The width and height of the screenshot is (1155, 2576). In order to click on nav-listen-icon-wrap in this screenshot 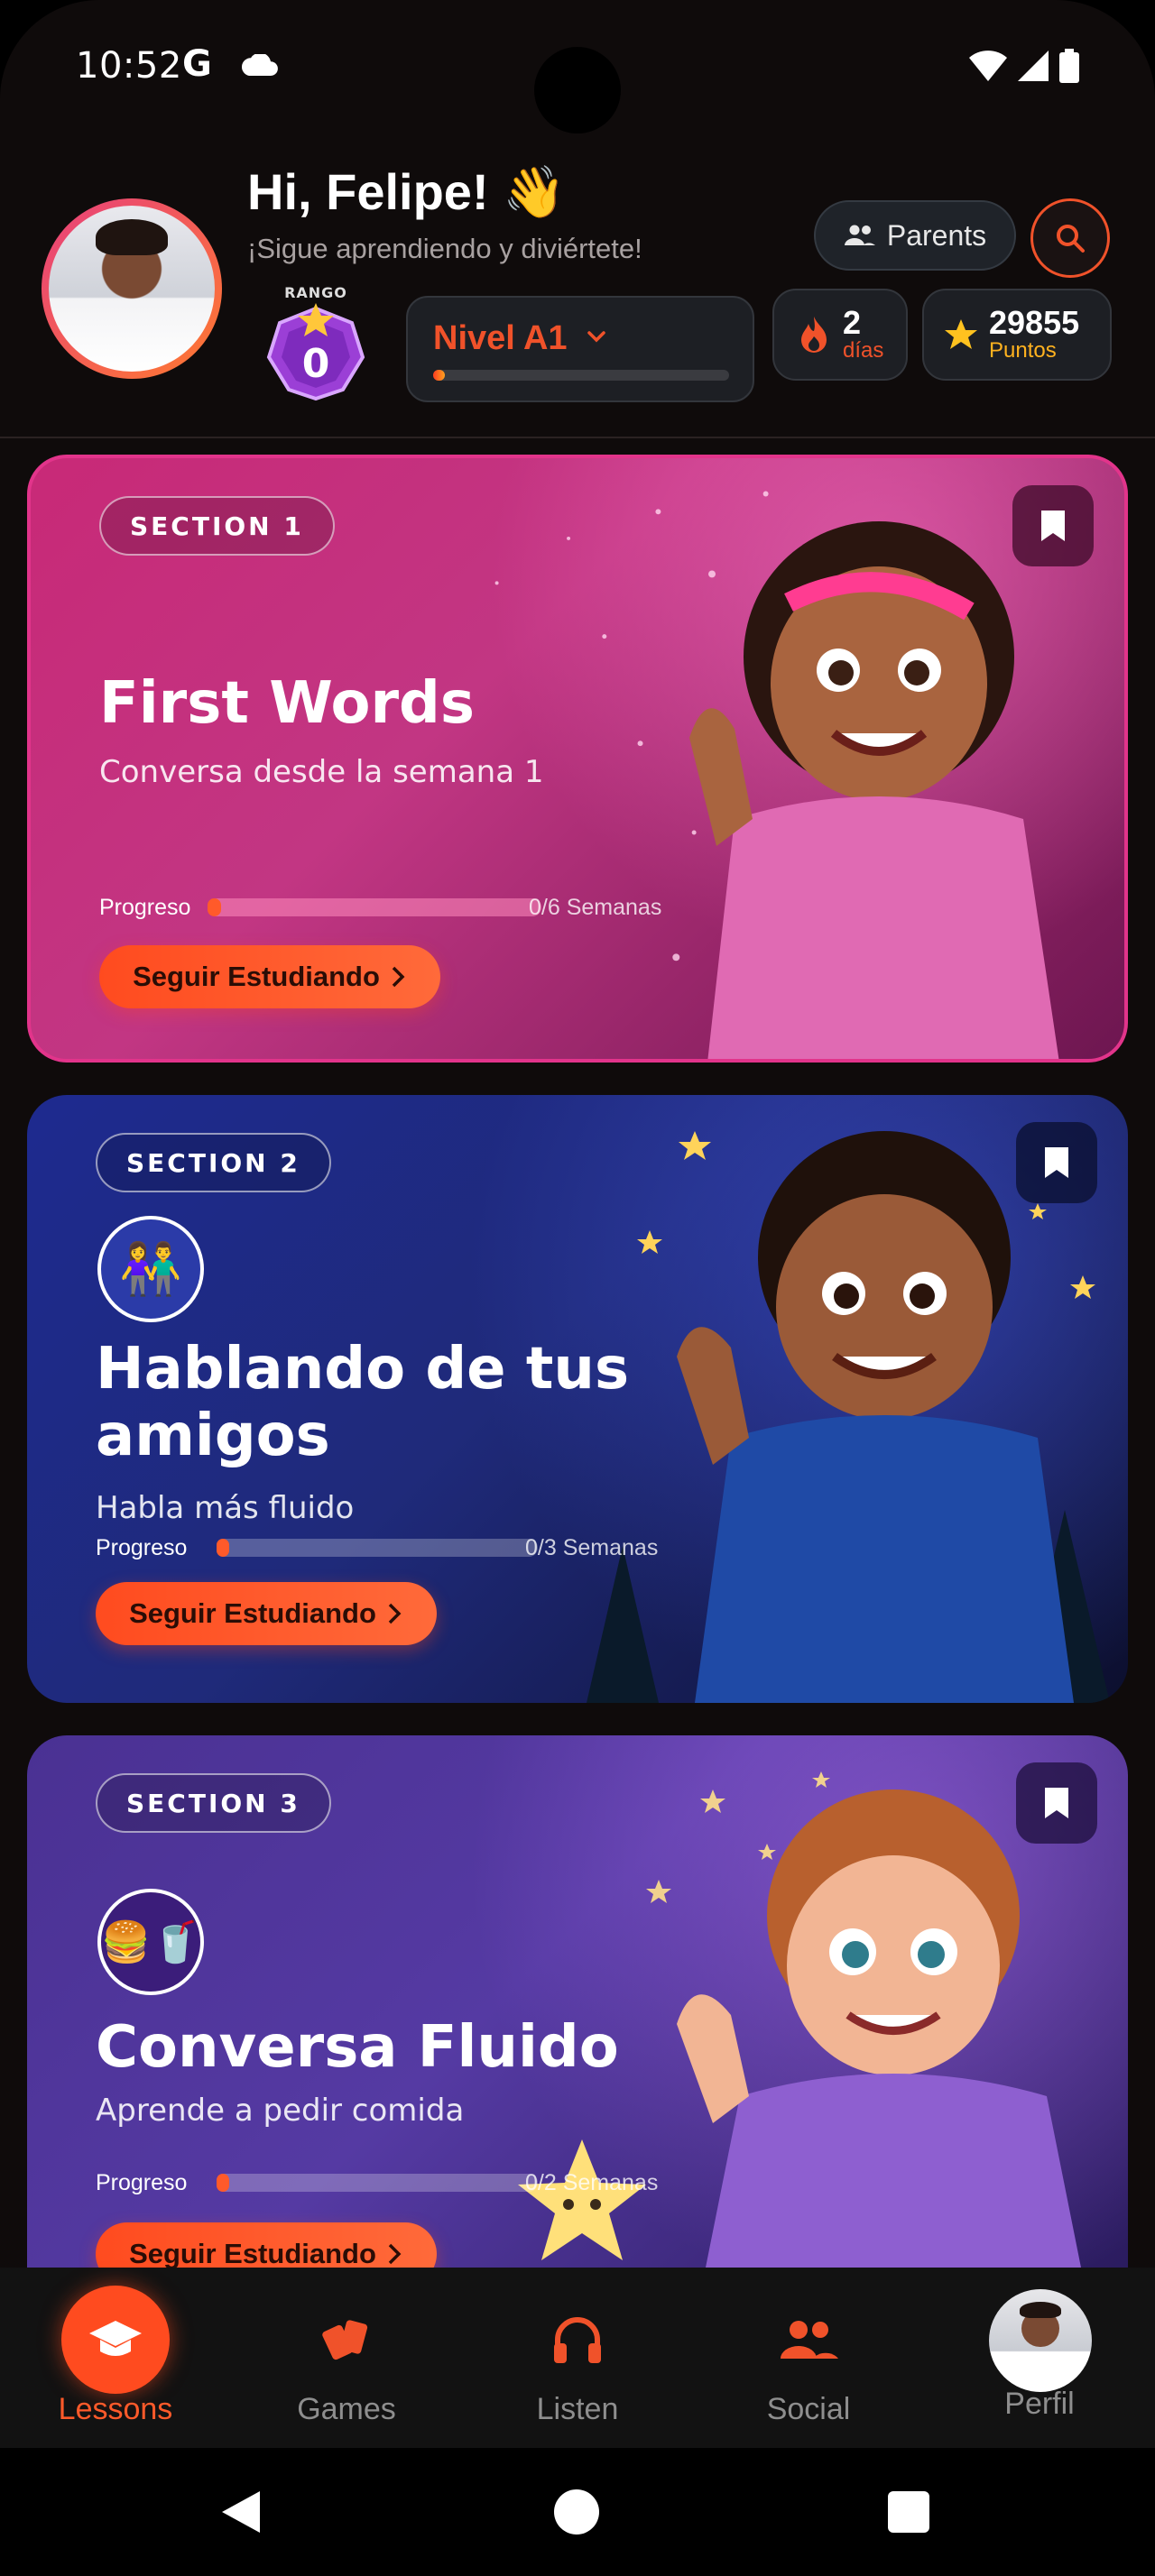, I will do `click(577, 2340)`.